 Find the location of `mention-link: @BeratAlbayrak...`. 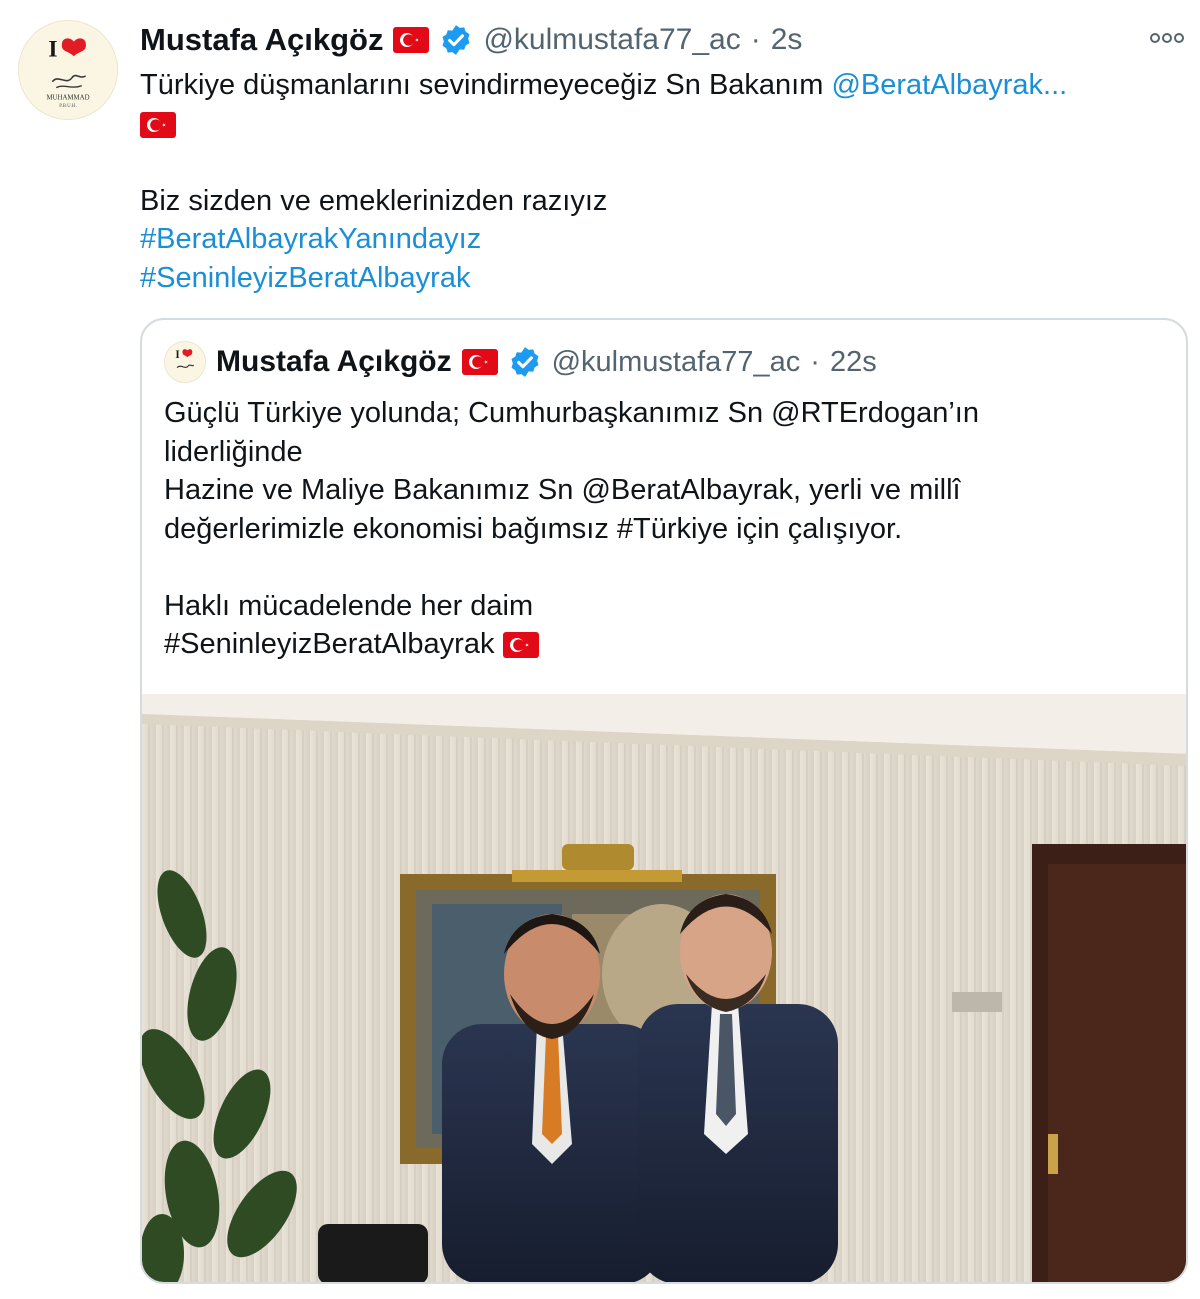

mention-link: @BeratAlbayrak... is located at coordinates (949, 85).